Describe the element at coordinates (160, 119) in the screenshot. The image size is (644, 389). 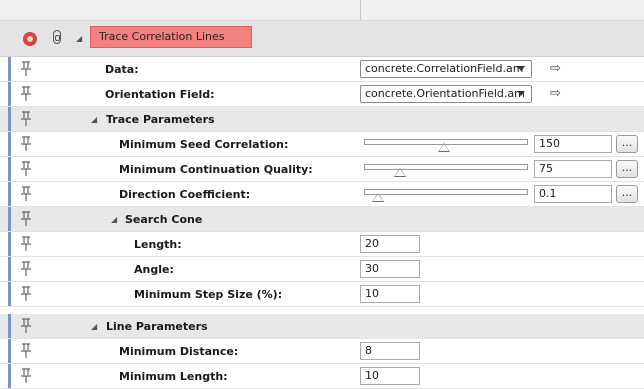
I see `group-label: Trace Parameters` at that location.